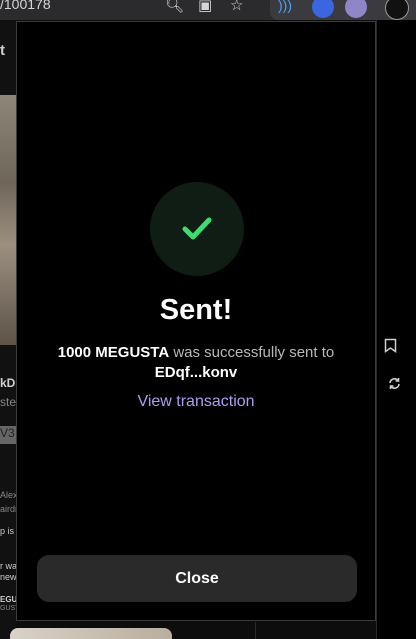 The height and width of the screenshot is (639, 416). I want to click on bg-text: EGUS, so click(8, 599).